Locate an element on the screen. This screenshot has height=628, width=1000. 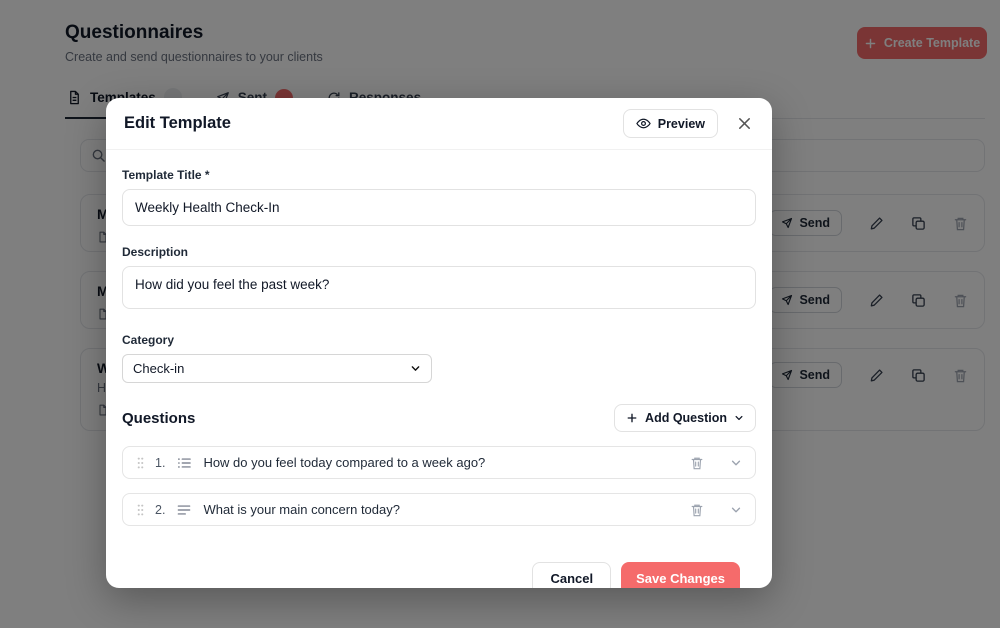
preview-label: Preview is located at coordinates (681, 123).